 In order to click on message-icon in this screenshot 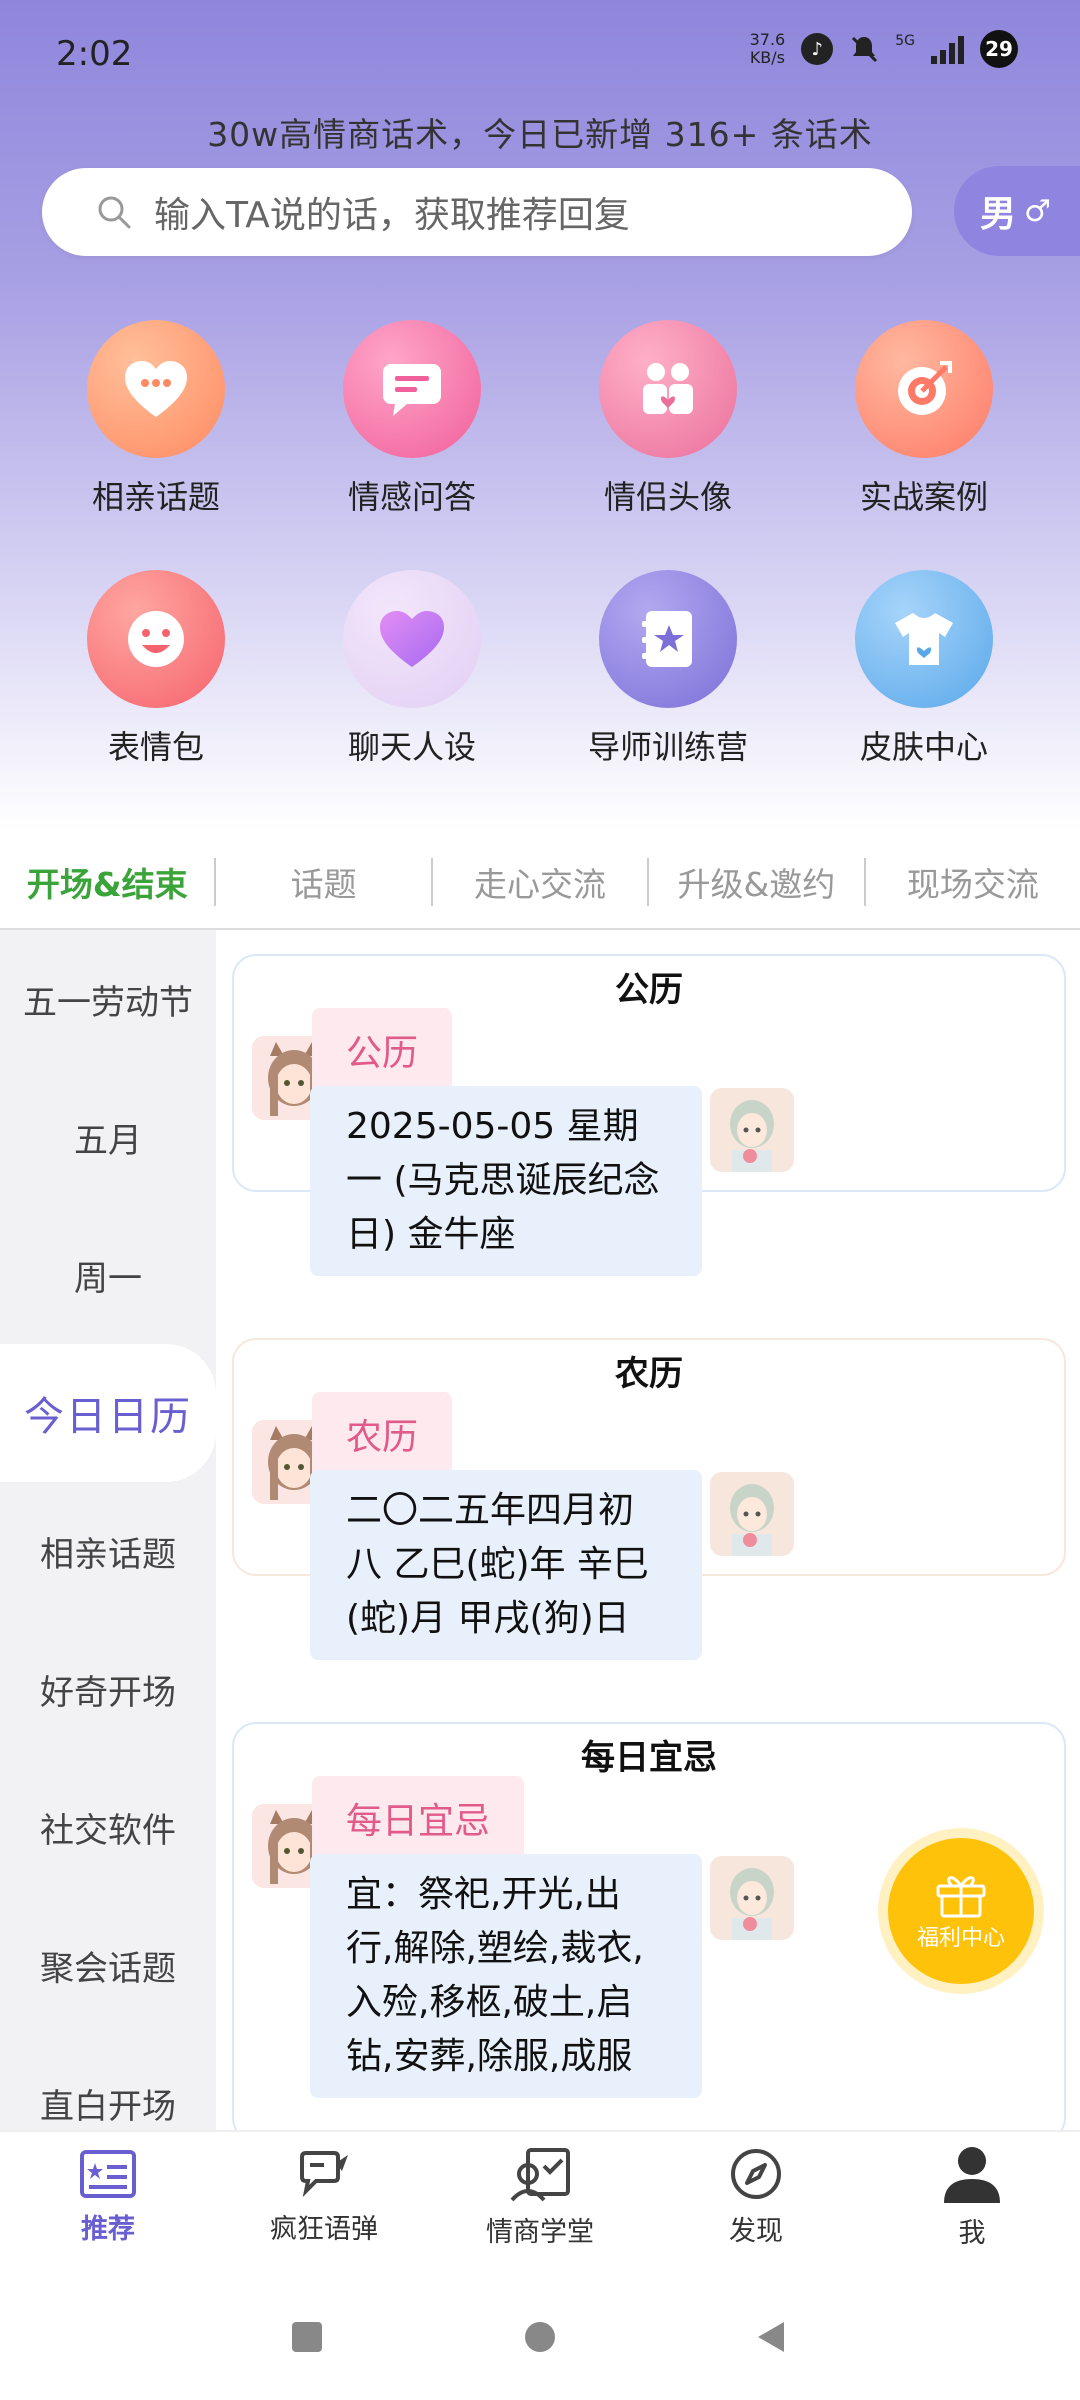, I will do `click(412, 389)`.